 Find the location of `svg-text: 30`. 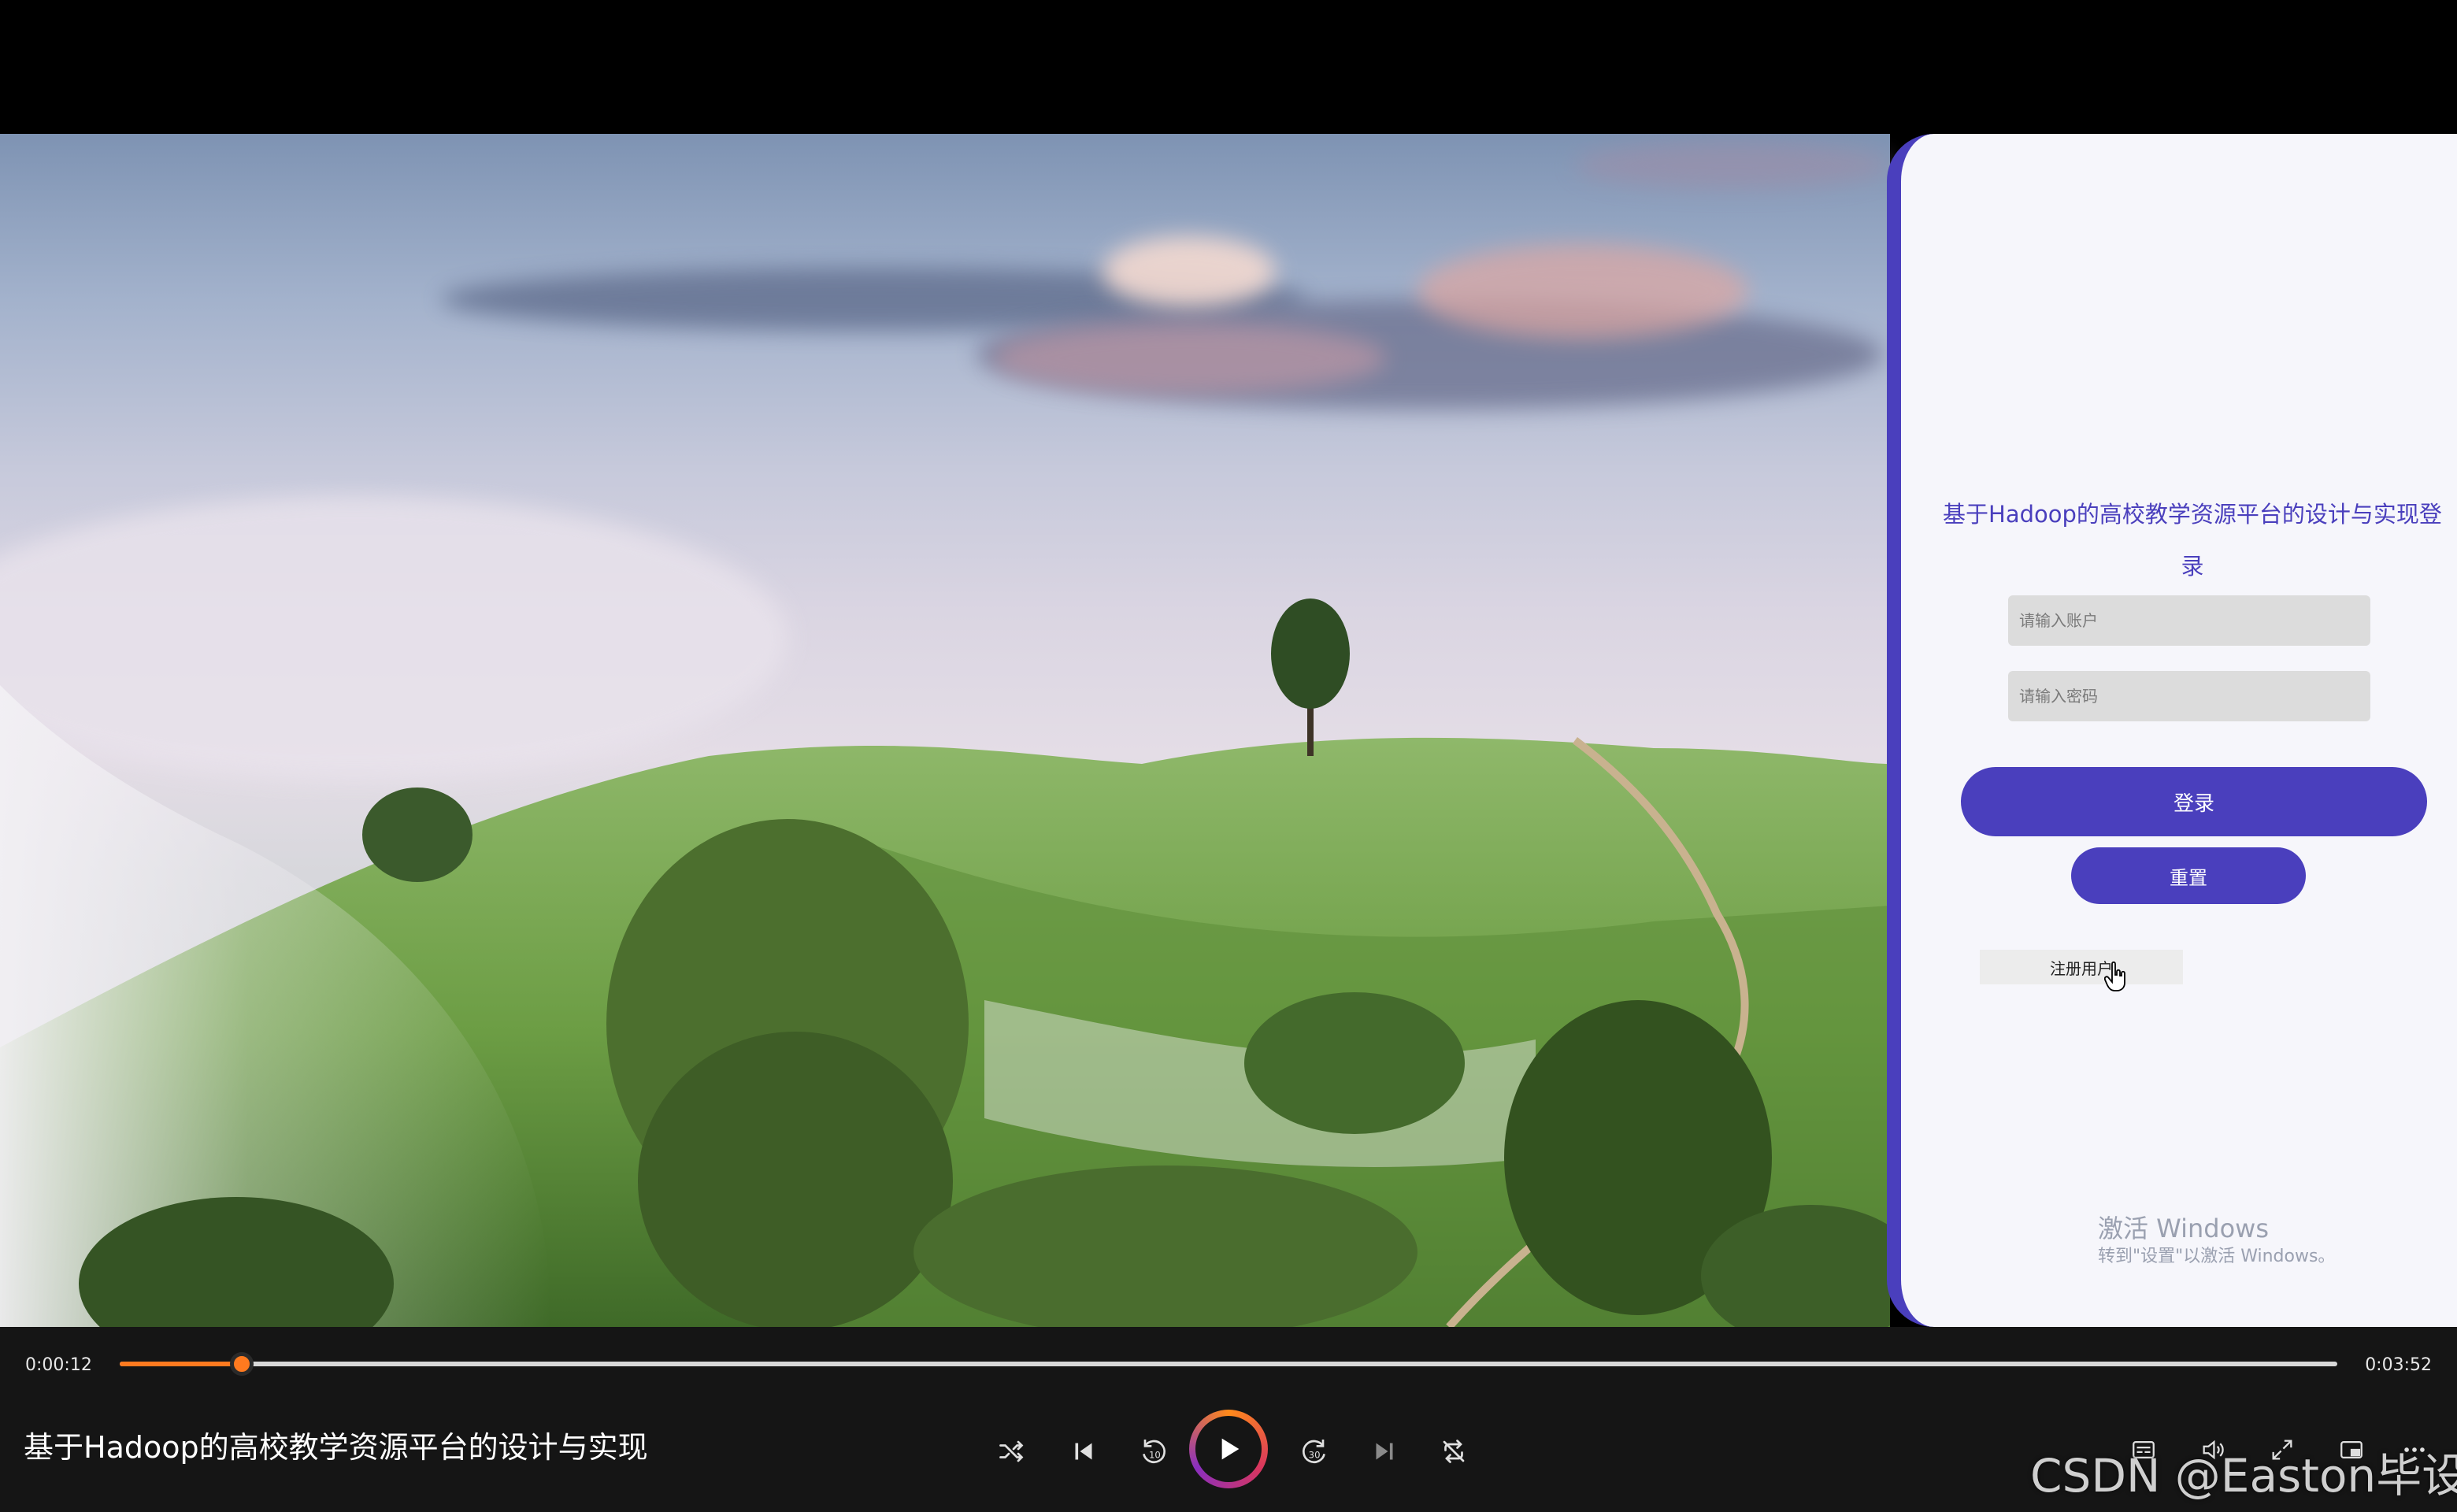

svg-text: 30 is located at coordinates (1315, 1454).